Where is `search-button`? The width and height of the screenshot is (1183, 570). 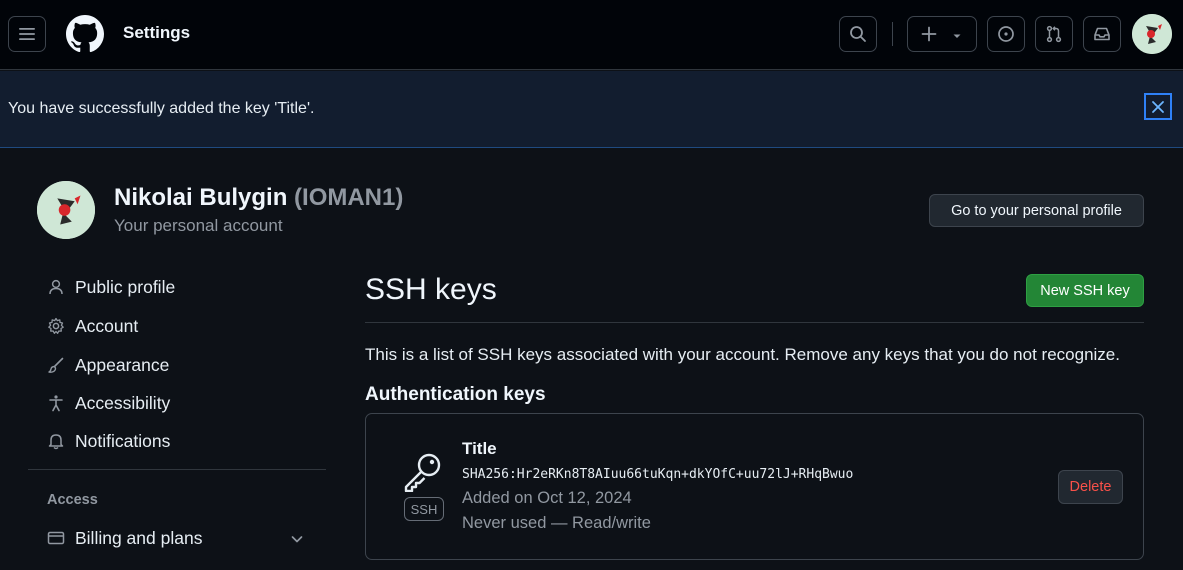
search-button is located at coordinates (858, 34).